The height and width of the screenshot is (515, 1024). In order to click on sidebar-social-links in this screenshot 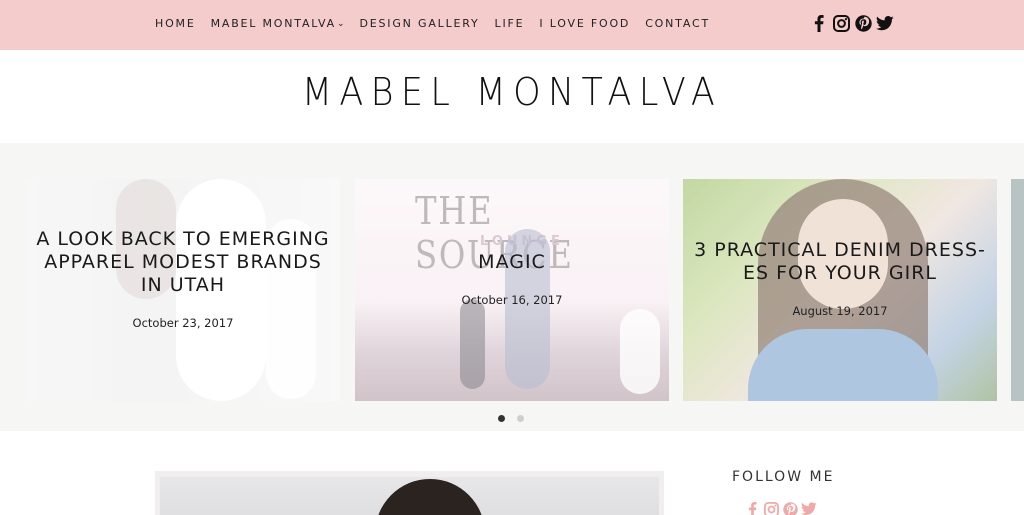, I will do `click(780, 508)`.